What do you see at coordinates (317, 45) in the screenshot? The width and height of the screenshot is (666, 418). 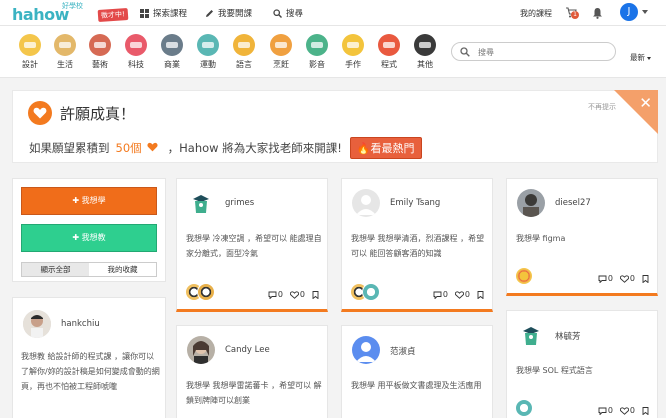 I see `media-icon` at bounding box center [317, 45].